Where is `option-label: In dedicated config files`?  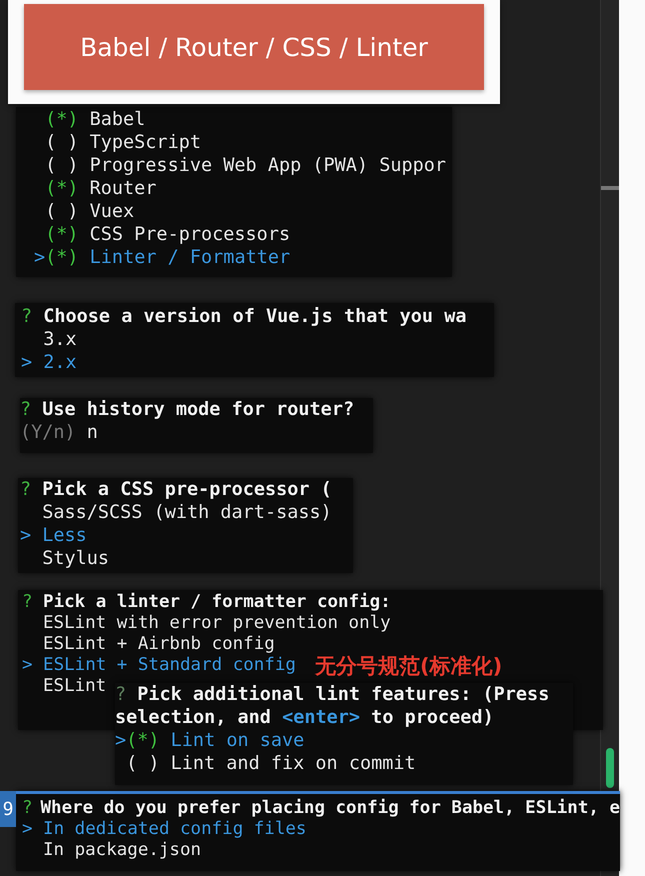
option-label: In dedicated config files is located at coordinates (174, 829).